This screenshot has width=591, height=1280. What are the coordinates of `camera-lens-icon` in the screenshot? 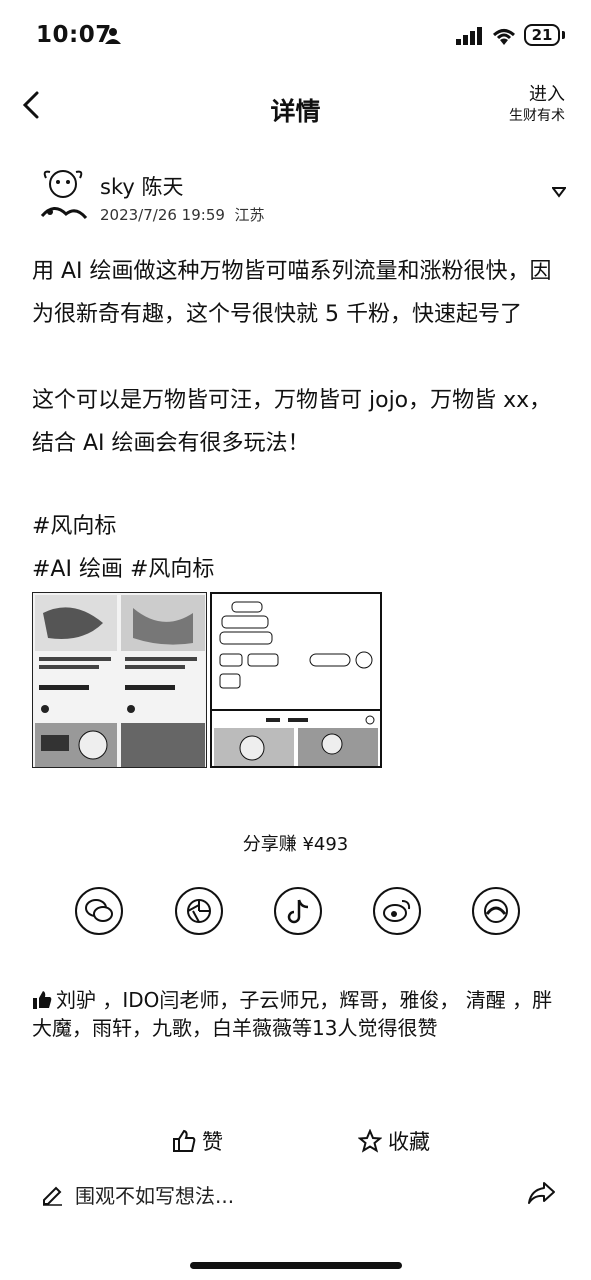 It's located at (496, 911).